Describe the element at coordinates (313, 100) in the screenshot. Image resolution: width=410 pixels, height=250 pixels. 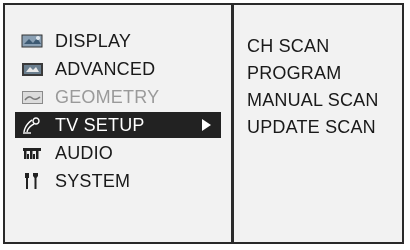
I see `submenu-item-manual-scan: MANUAL SCAN` at that location.